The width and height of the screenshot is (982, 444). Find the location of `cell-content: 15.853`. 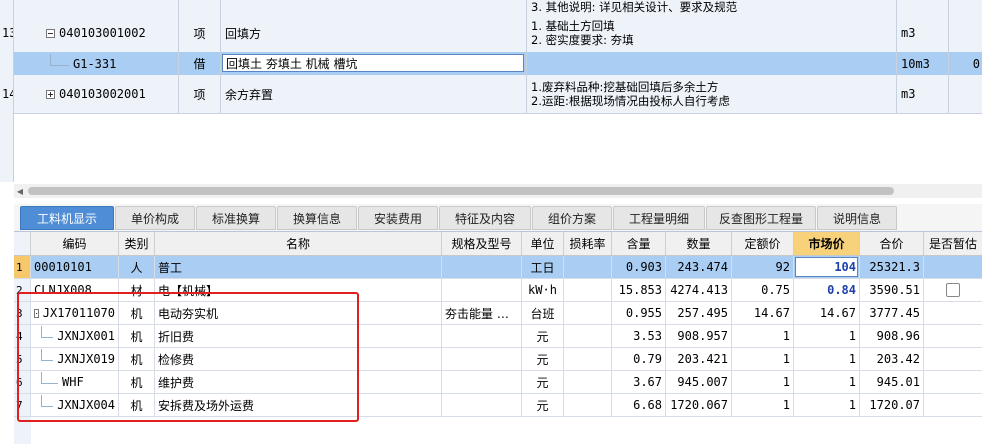

cell-content: 15.853 is located at coordinates (639, 290).